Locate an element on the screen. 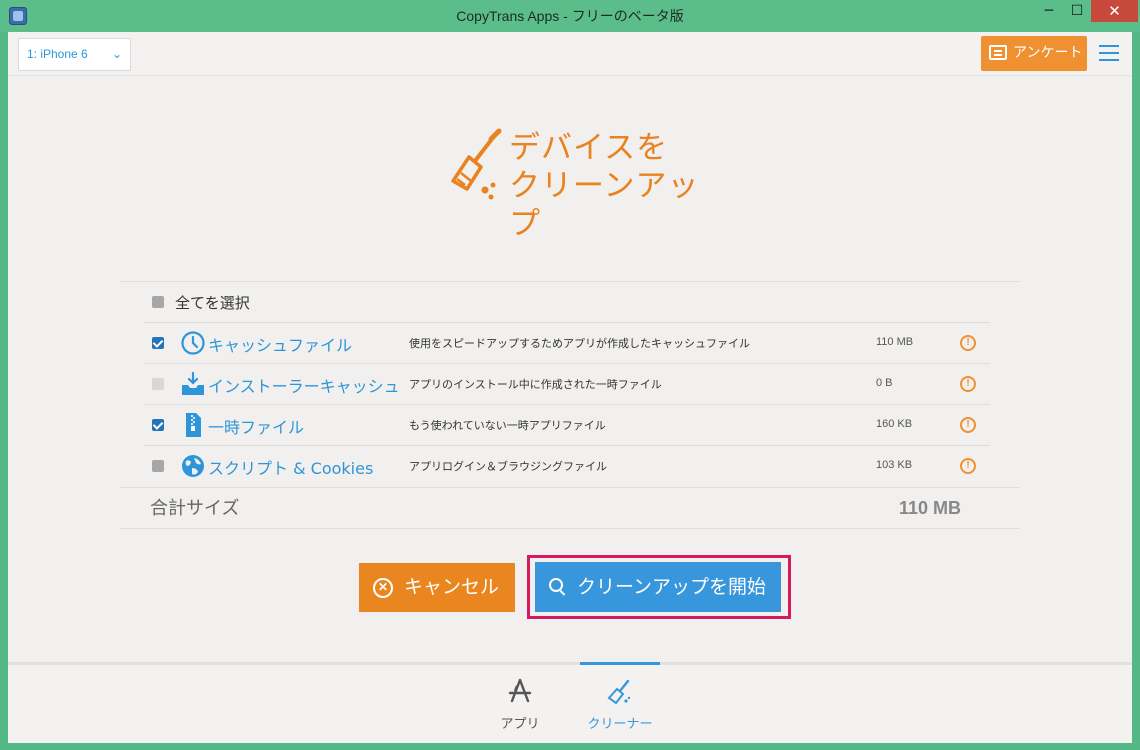 This screenshot has width=1140, height=750. hero-heading: デバイスを クリーンアップ is located at coordinates (575, 184).